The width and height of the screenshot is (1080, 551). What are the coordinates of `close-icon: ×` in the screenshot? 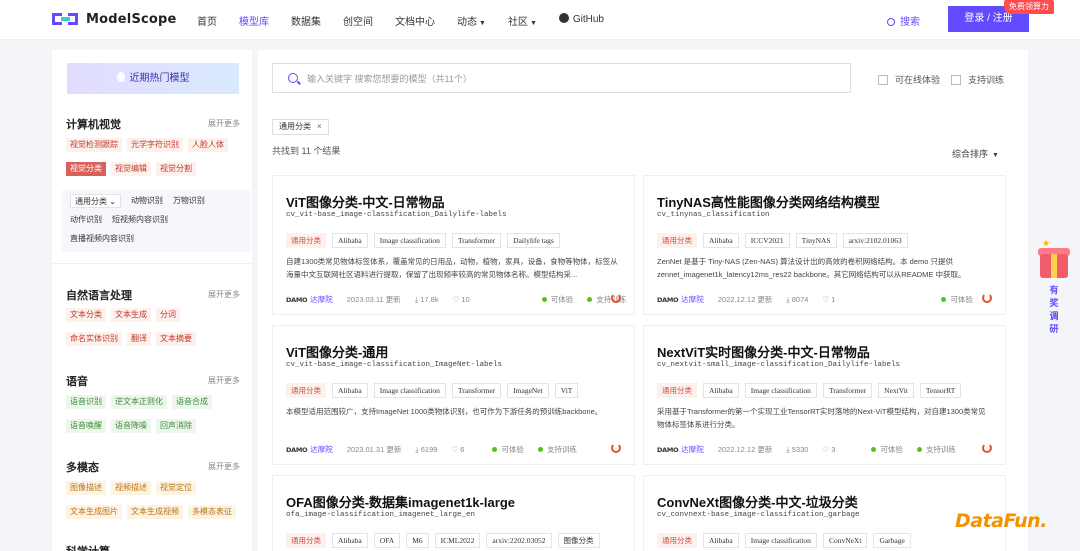 It's located at (319, 126).